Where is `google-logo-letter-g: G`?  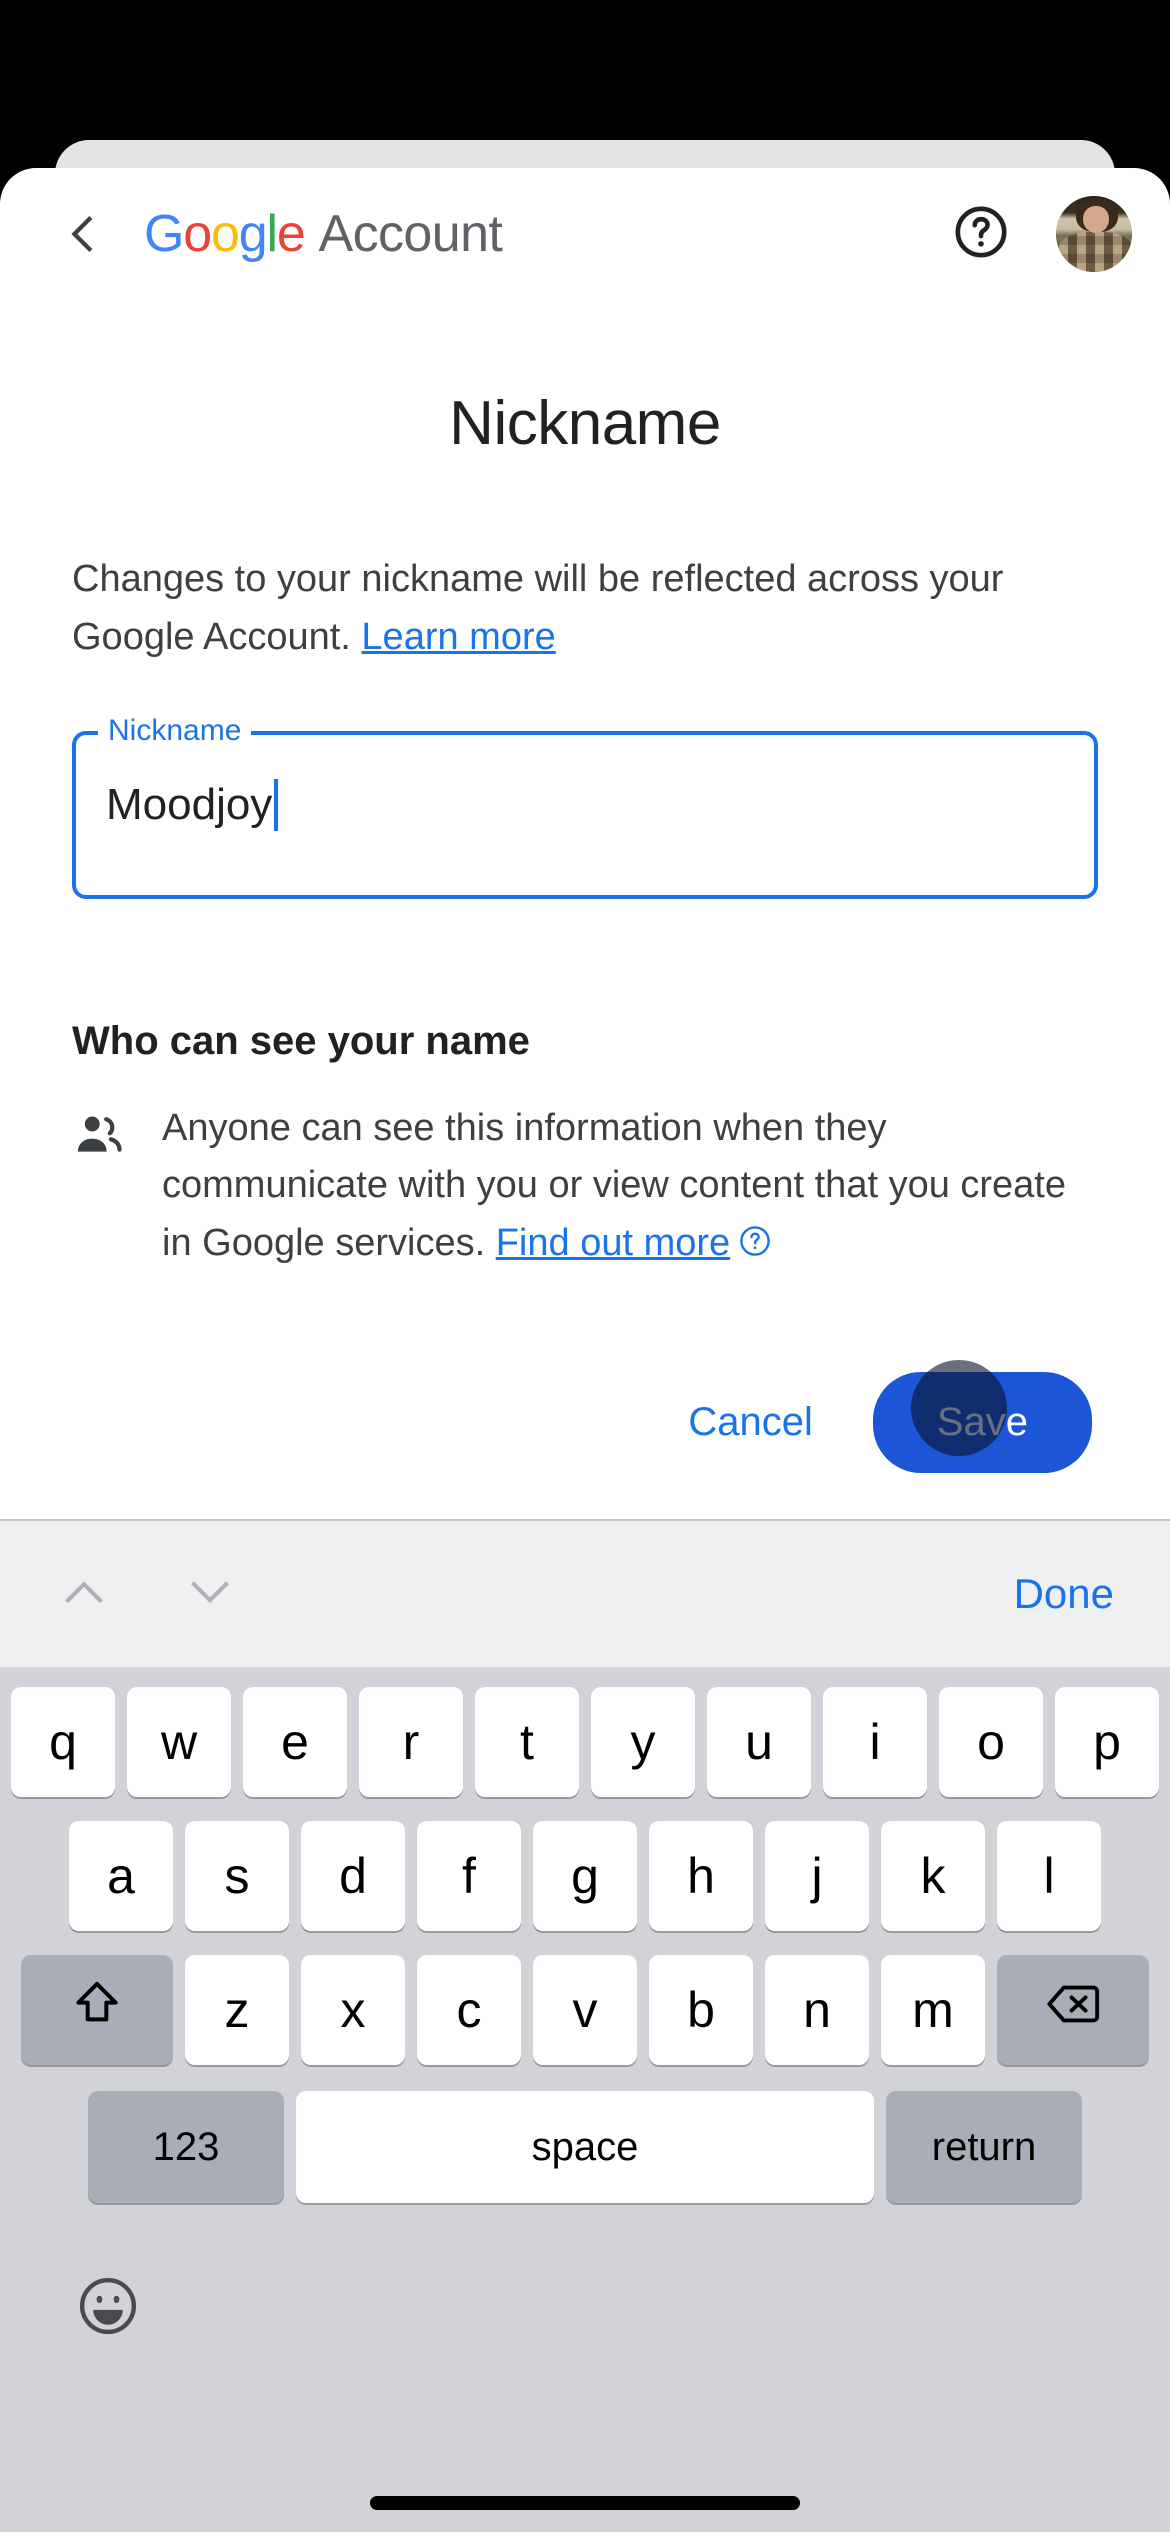 google-logo-letter-g: G is located at coordinates (164, 234).